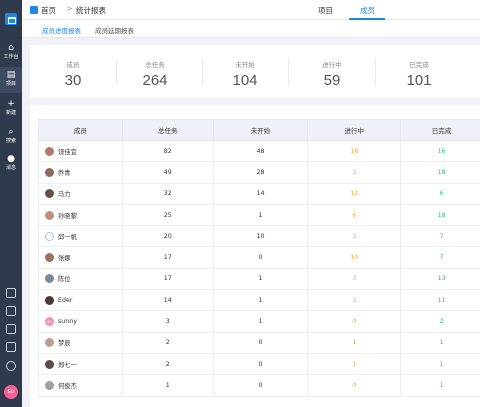 Image resolution: width=480 pixels, height=407 pixels. I want to click on cell-notstarted: 0, so click(260, 257).